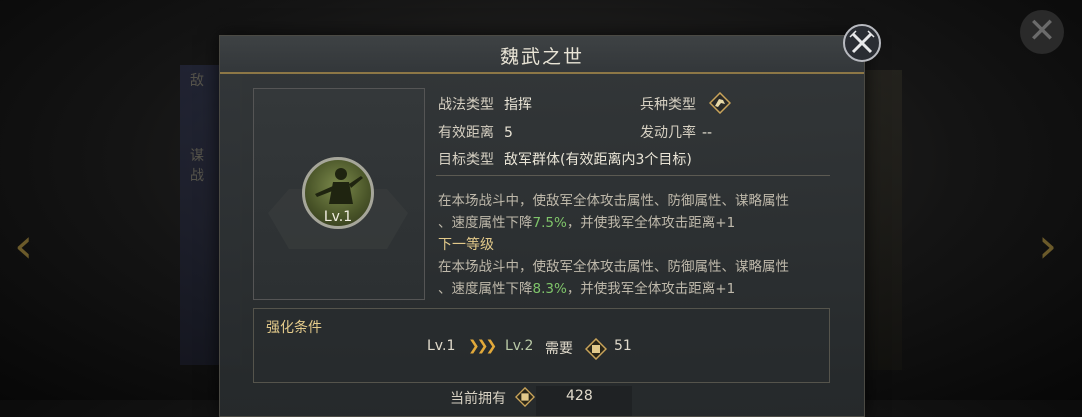  Describe the element at coordinates (882, 220) in the screenshot. I see `background-right-panel` at that location.